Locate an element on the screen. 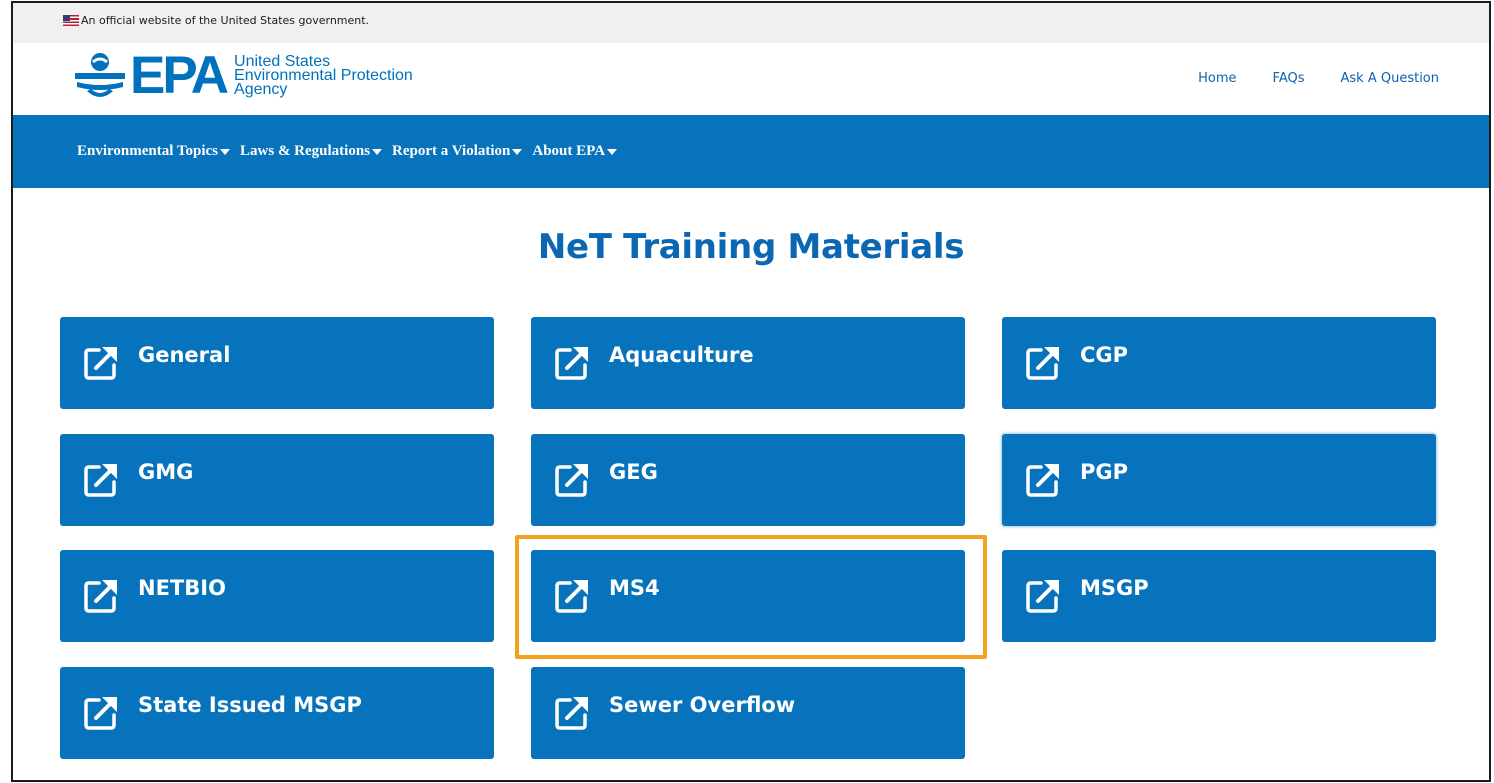 The width and height of the screenshot is (1494, 783). nav-label: Laws & Regulations is located at coordinates (305, 151).